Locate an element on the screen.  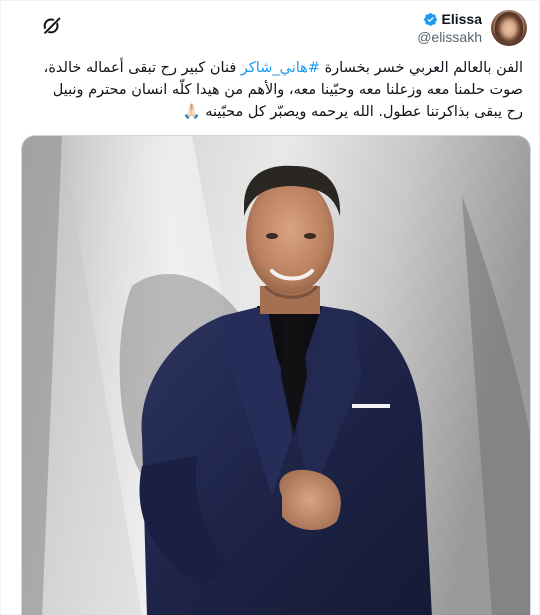
tweet-line-1-end: فنان كبير رح تبقى أعماله خالدة، is located at coordinates (142, 68).